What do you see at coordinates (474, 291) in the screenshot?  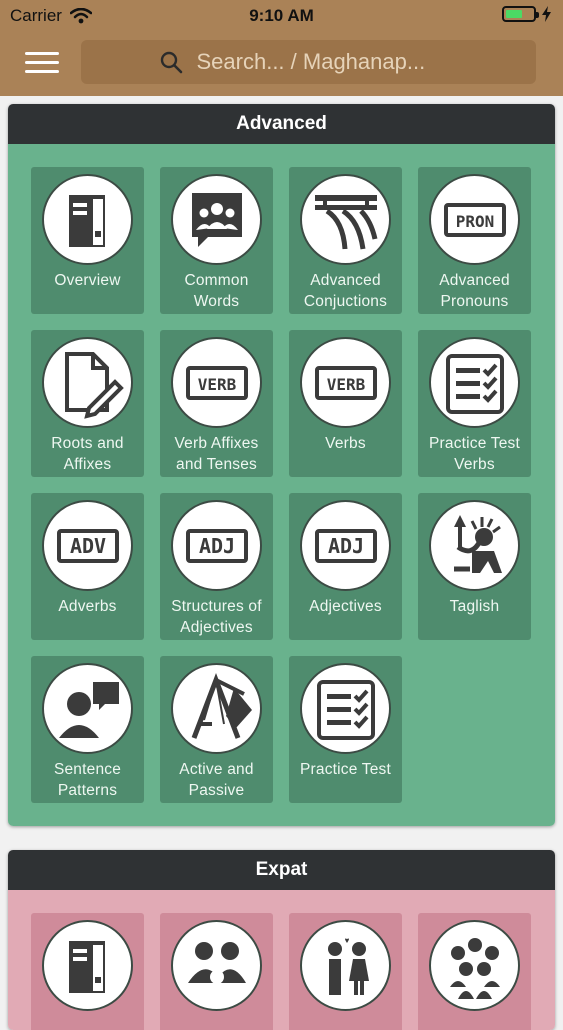 I see `tile-label: Advanced Pronouns` at bounding box center [474, 291].